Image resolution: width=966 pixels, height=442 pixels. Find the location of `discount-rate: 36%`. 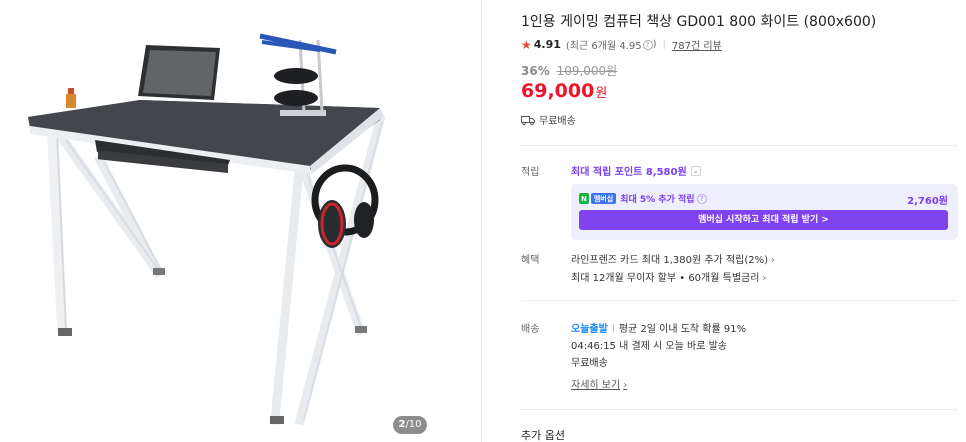

discount-rate: 36% is located at coordinates (535, 71).